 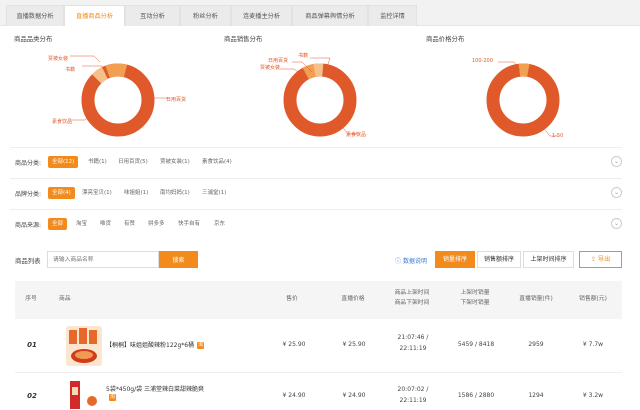 What do you see at coordinates (28, 194) in the screenshot?
I see `filter-label: 品牌分类:` at bounding box center [28, 194].